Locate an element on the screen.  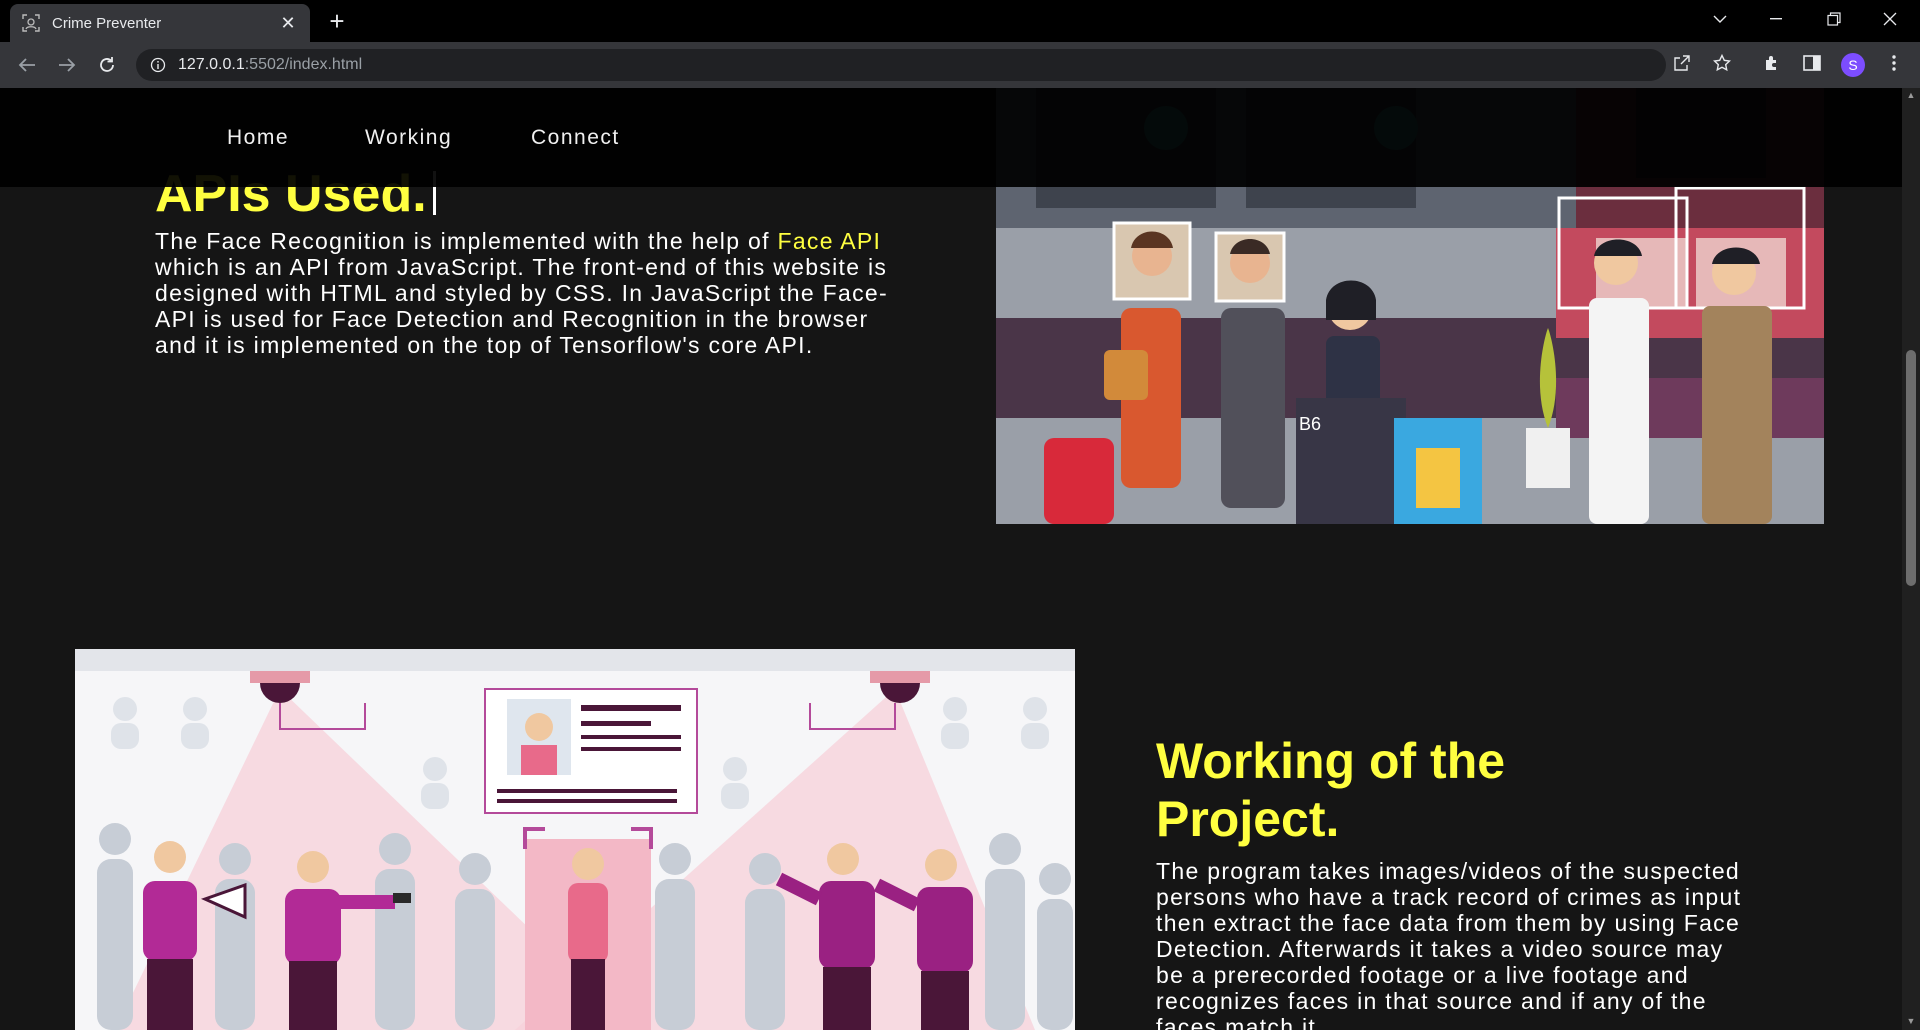
restore-icon is located at coordinates (1834, 19).